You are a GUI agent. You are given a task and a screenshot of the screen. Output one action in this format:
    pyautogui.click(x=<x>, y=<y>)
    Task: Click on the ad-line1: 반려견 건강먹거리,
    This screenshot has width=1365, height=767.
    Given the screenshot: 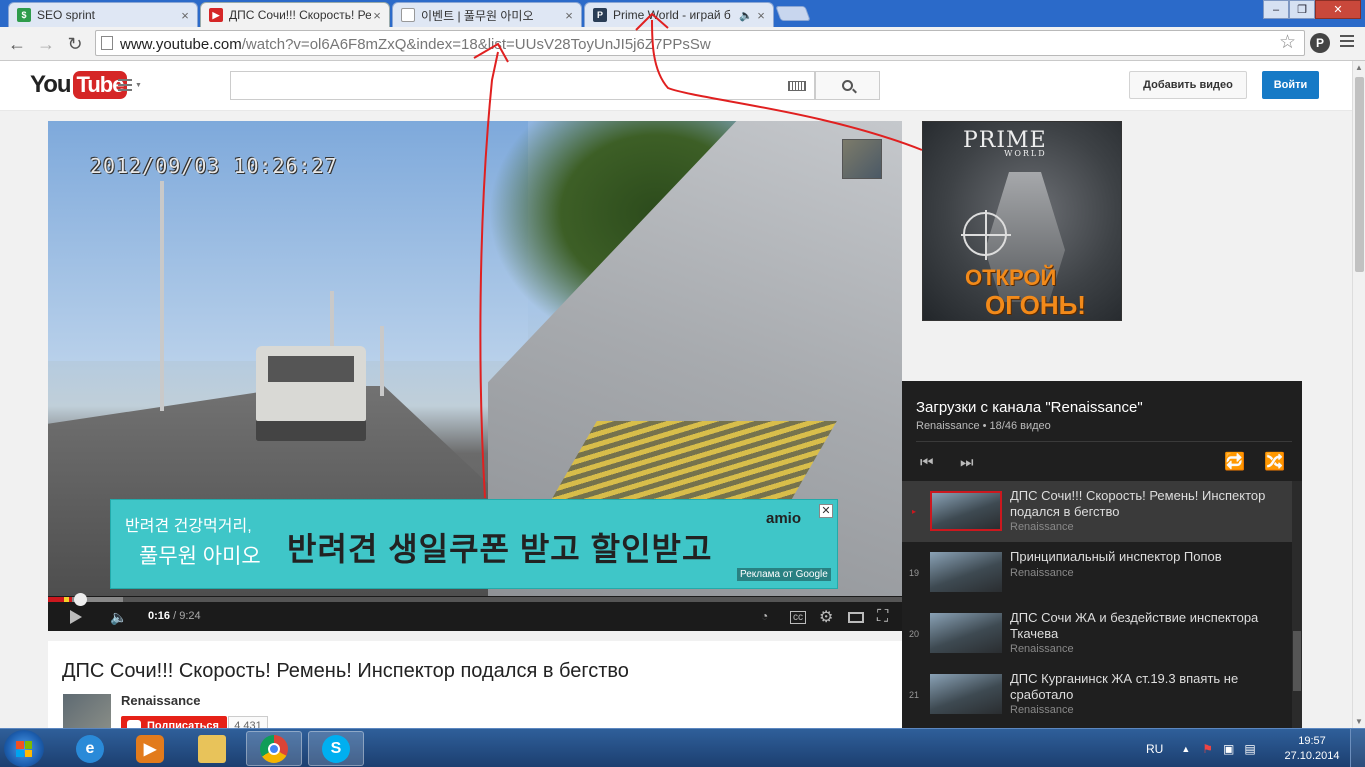 What is the action you would take?
    pyautogui.click(x=188, y=526)
    